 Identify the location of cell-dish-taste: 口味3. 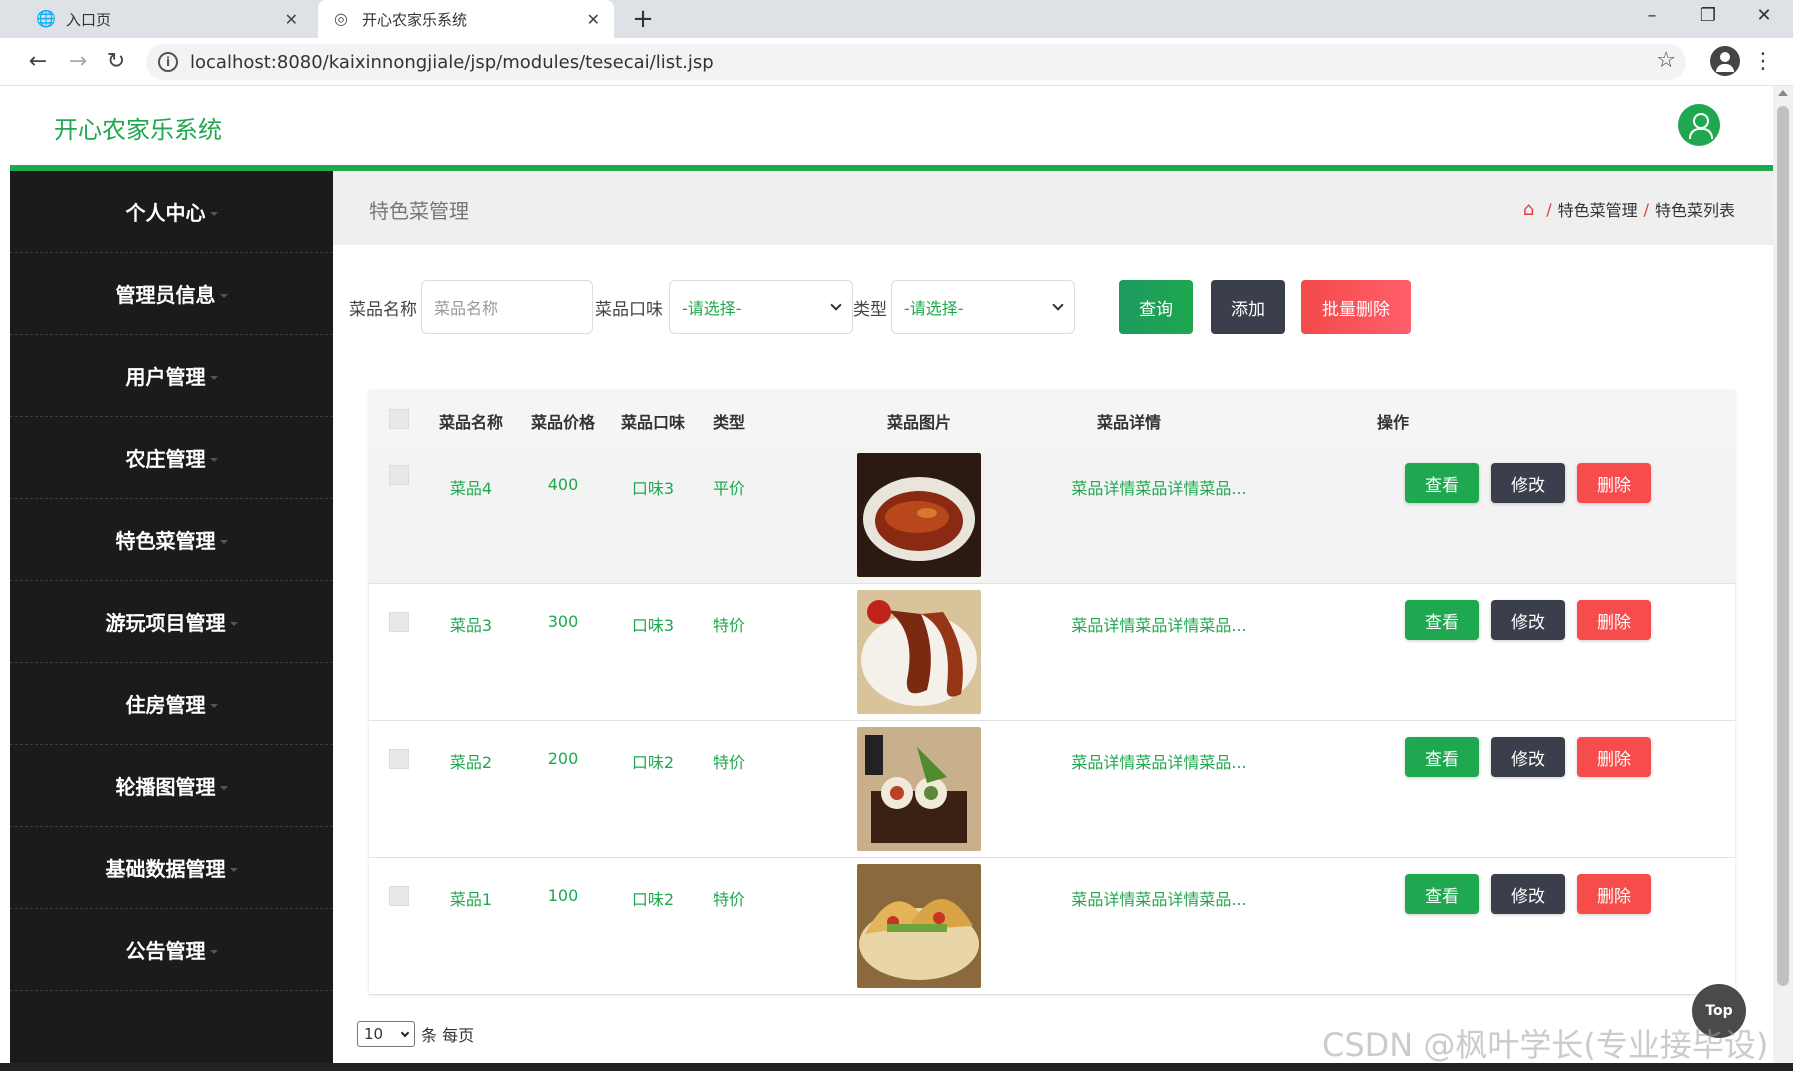
(653, 625).